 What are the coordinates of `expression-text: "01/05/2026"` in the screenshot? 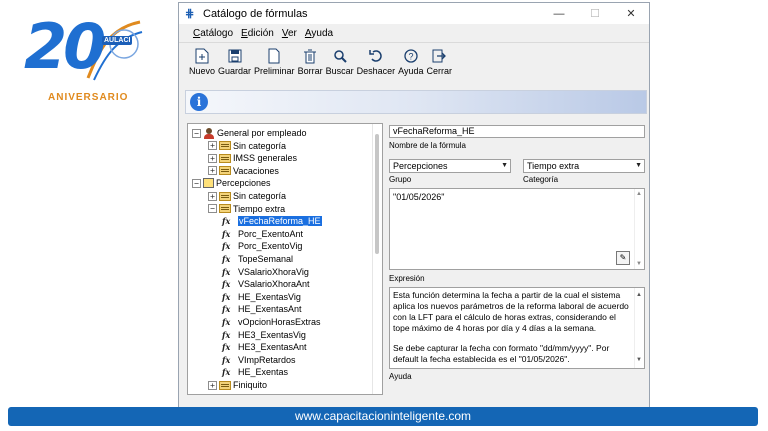 It's located at (419, 197).